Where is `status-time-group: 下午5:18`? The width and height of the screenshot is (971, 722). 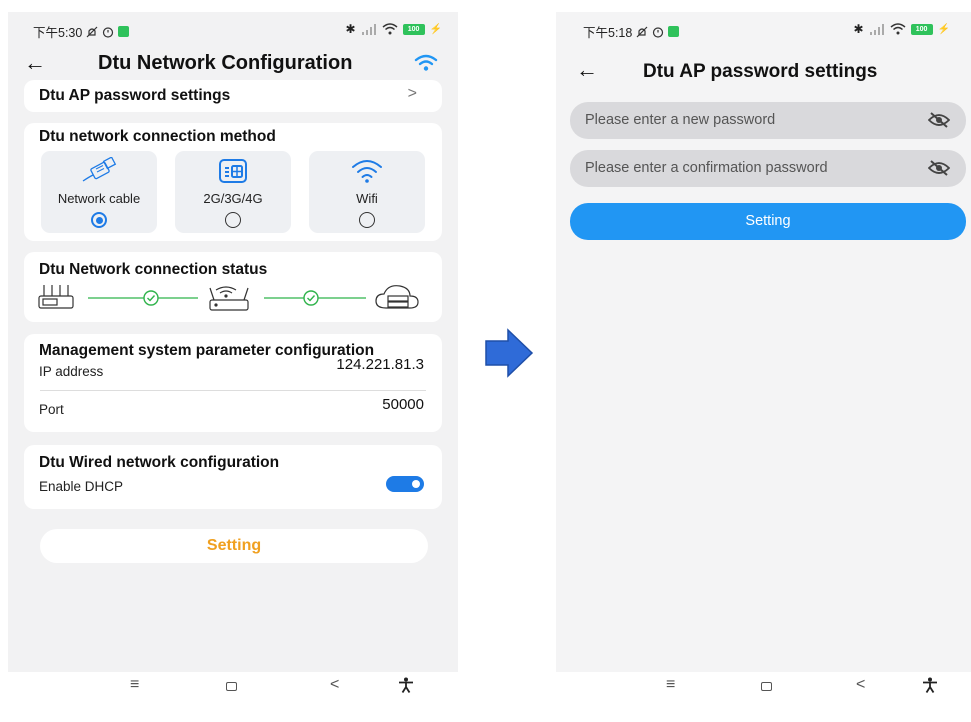 status-time-group: 下午5:18 is located at coordinates (631, 31).